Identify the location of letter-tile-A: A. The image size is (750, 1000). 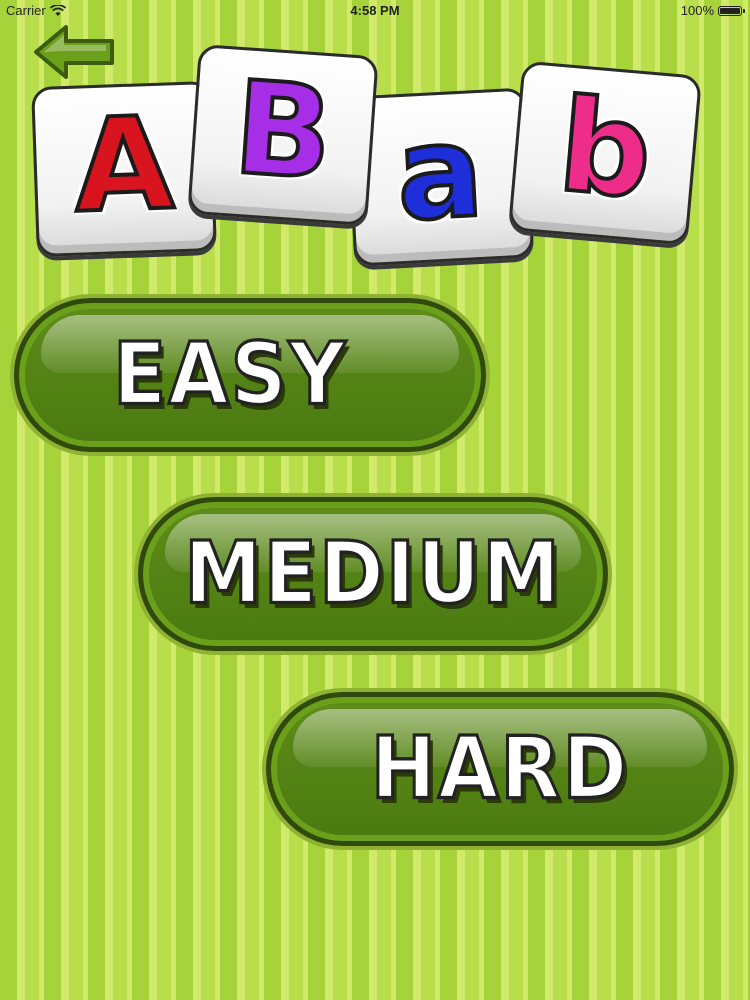
(124, 169).